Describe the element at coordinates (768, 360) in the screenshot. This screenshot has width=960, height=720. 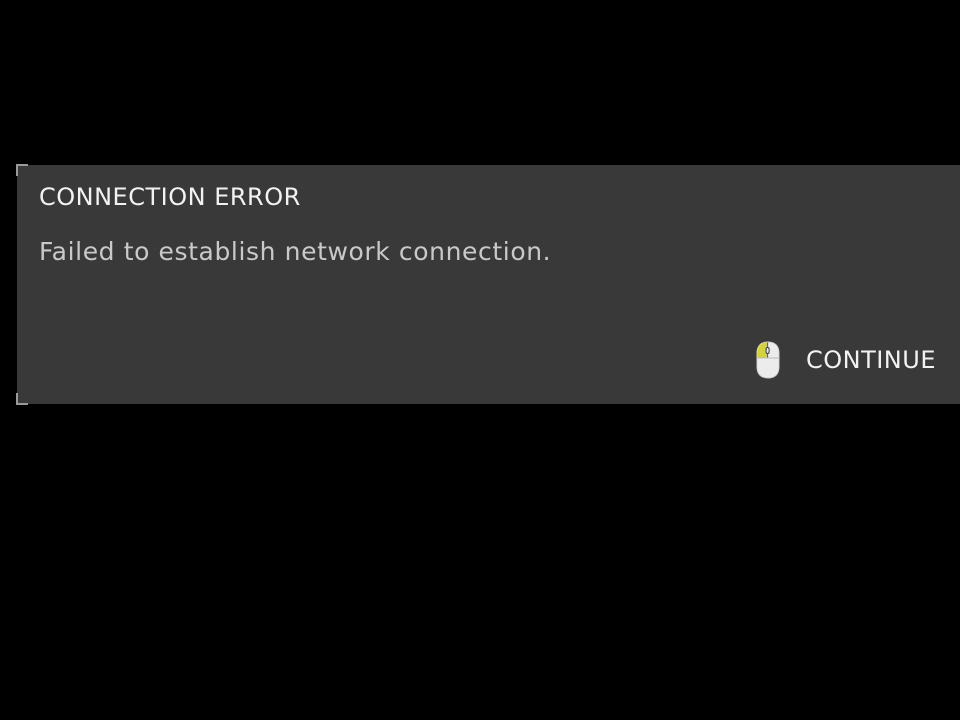
I see `mouse-left-click-icon` at that location.